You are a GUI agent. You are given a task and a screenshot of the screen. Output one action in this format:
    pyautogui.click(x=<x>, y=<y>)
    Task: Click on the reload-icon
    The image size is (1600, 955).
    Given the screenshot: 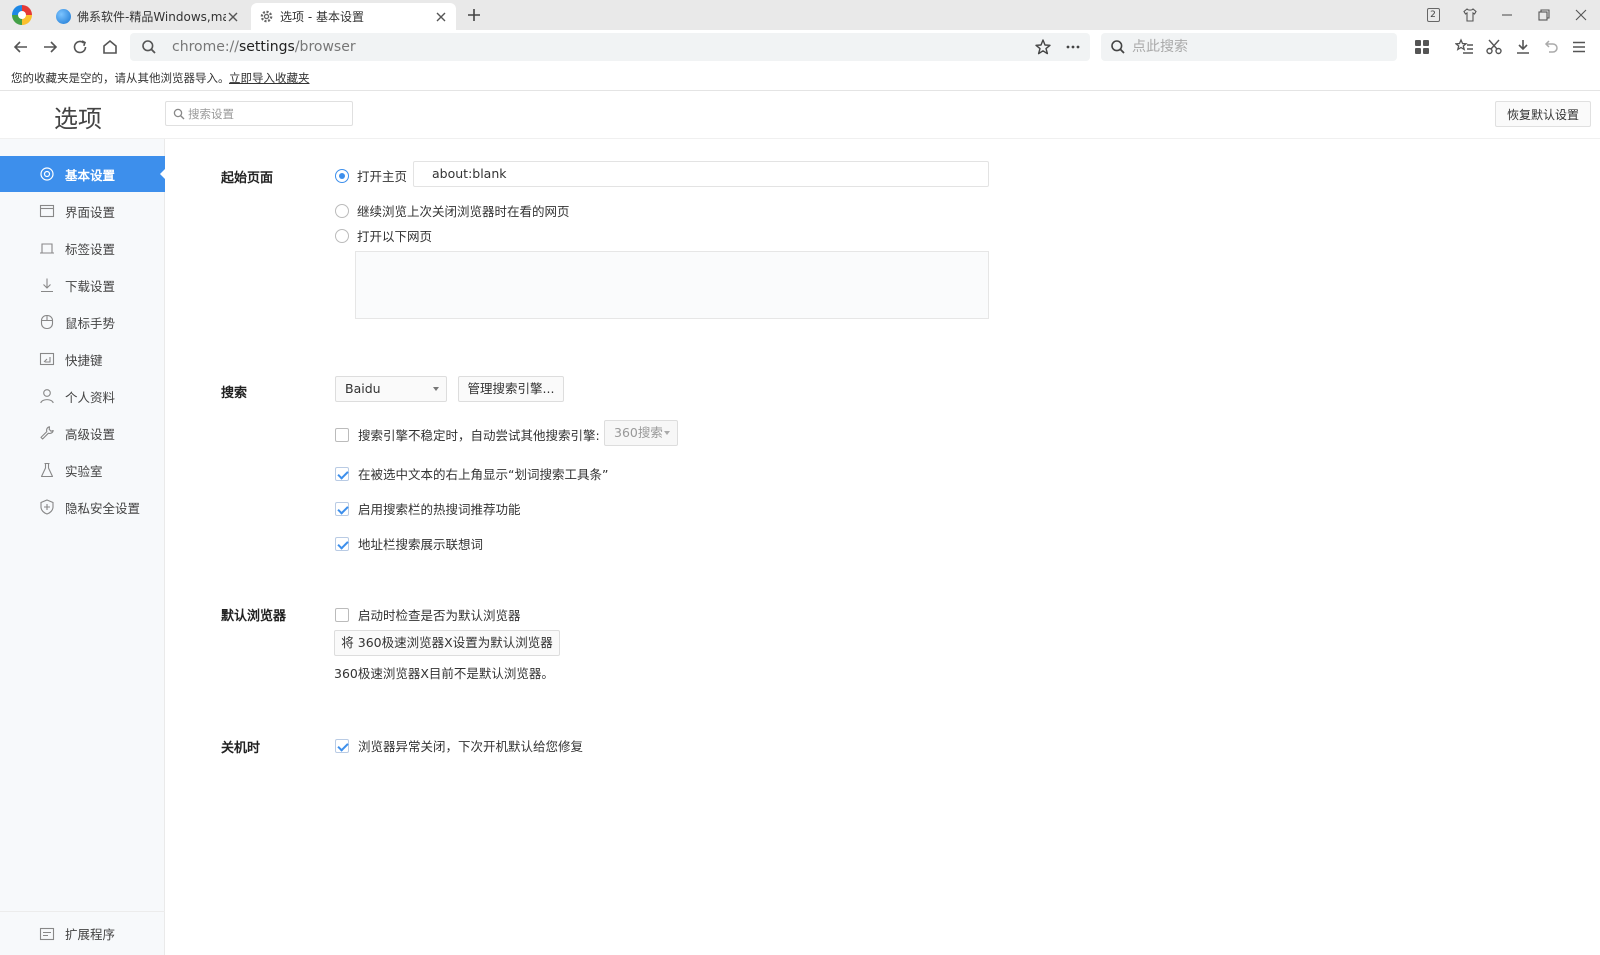 What is the action you would take?
    pyautogui.click(x=80, y=47)
    